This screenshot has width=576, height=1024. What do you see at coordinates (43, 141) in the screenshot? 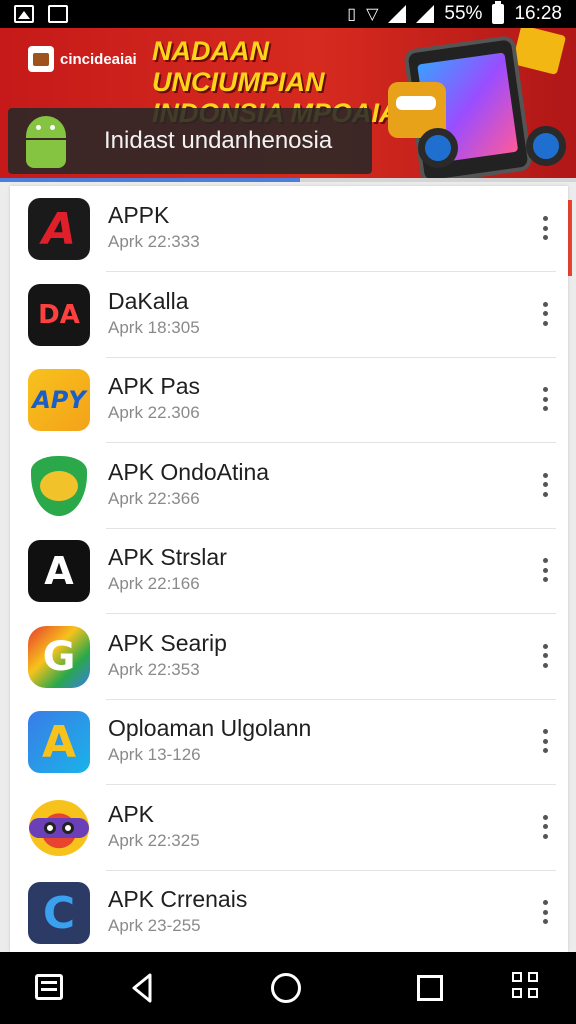
I see `android-icon` at bounding box center [43, 141].